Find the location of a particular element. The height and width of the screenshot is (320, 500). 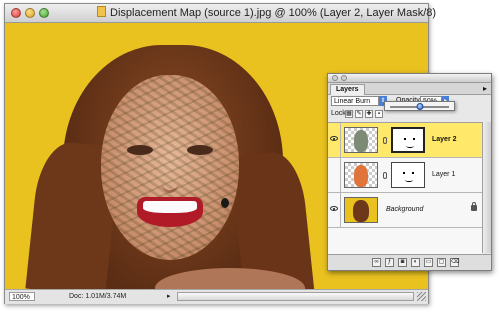

panel-tabs: Layers ▸ is located at coordinates (409, 89).